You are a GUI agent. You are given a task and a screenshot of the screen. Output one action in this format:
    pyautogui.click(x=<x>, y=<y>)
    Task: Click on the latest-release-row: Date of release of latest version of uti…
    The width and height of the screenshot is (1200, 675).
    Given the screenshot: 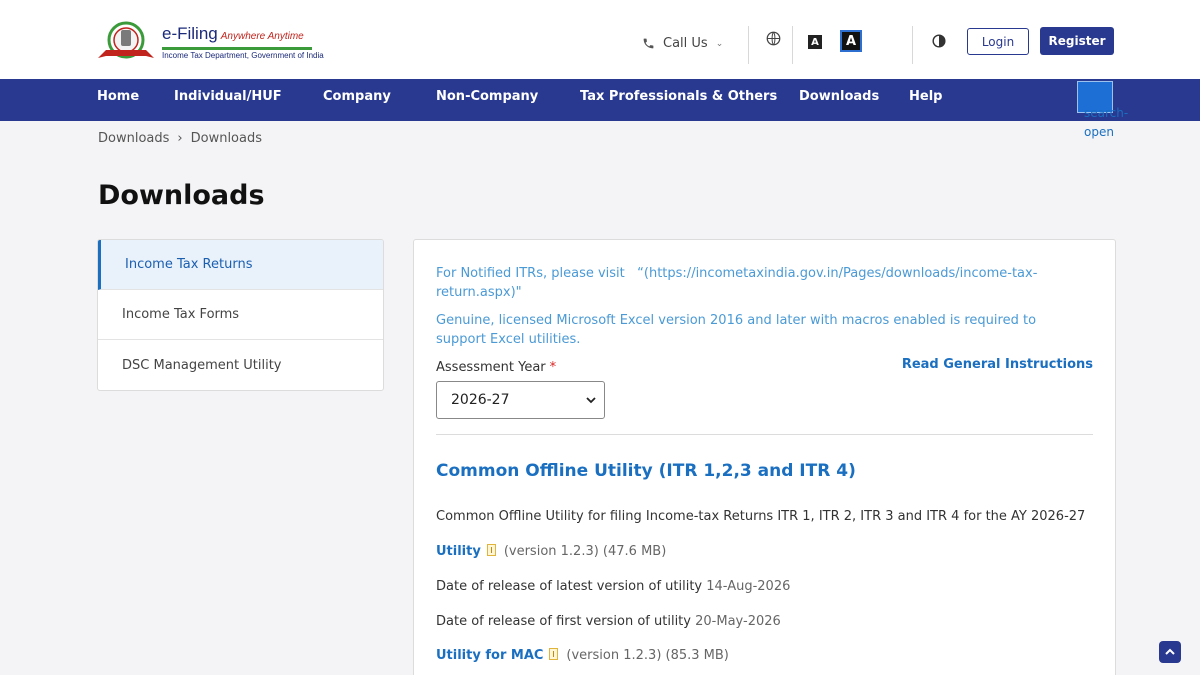 What is the action you would take?
    pyautogui.click(x=613, y=586)
    